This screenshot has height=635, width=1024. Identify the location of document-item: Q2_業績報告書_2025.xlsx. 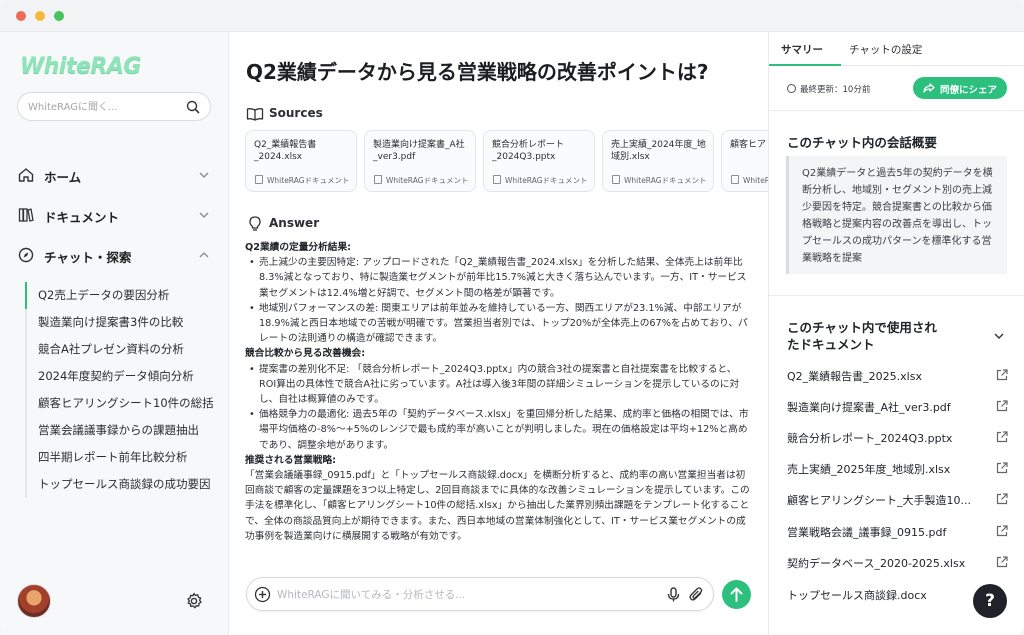
(898, 376).